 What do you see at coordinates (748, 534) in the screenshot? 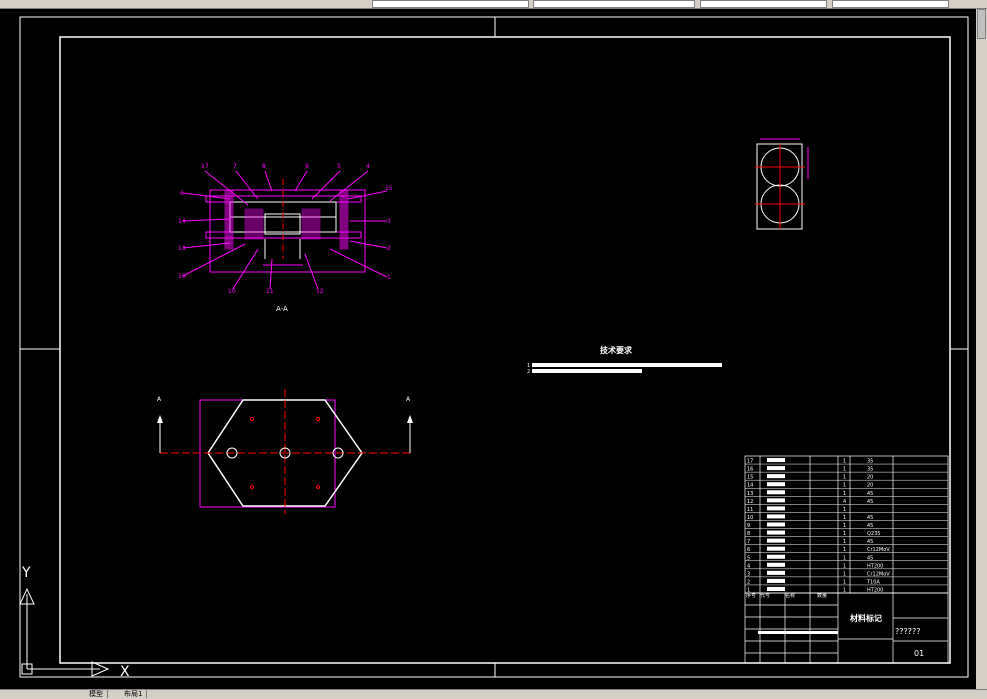
I see `bom-cell-no: 8` at bounding box center [748, 534].